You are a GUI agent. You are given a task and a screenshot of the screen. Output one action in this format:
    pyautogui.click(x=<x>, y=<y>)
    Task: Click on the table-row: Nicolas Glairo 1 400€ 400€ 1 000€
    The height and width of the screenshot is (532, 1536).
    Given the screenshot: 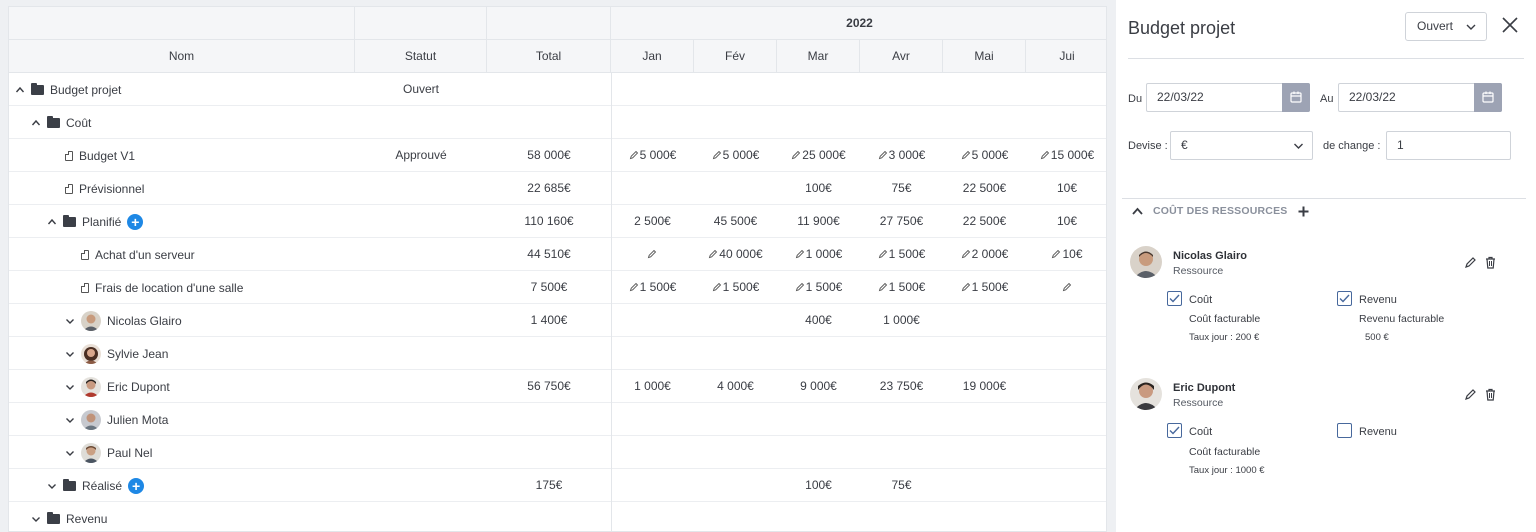 What is the action you would take?
    pyautogui.click(x=557, y=320)
    